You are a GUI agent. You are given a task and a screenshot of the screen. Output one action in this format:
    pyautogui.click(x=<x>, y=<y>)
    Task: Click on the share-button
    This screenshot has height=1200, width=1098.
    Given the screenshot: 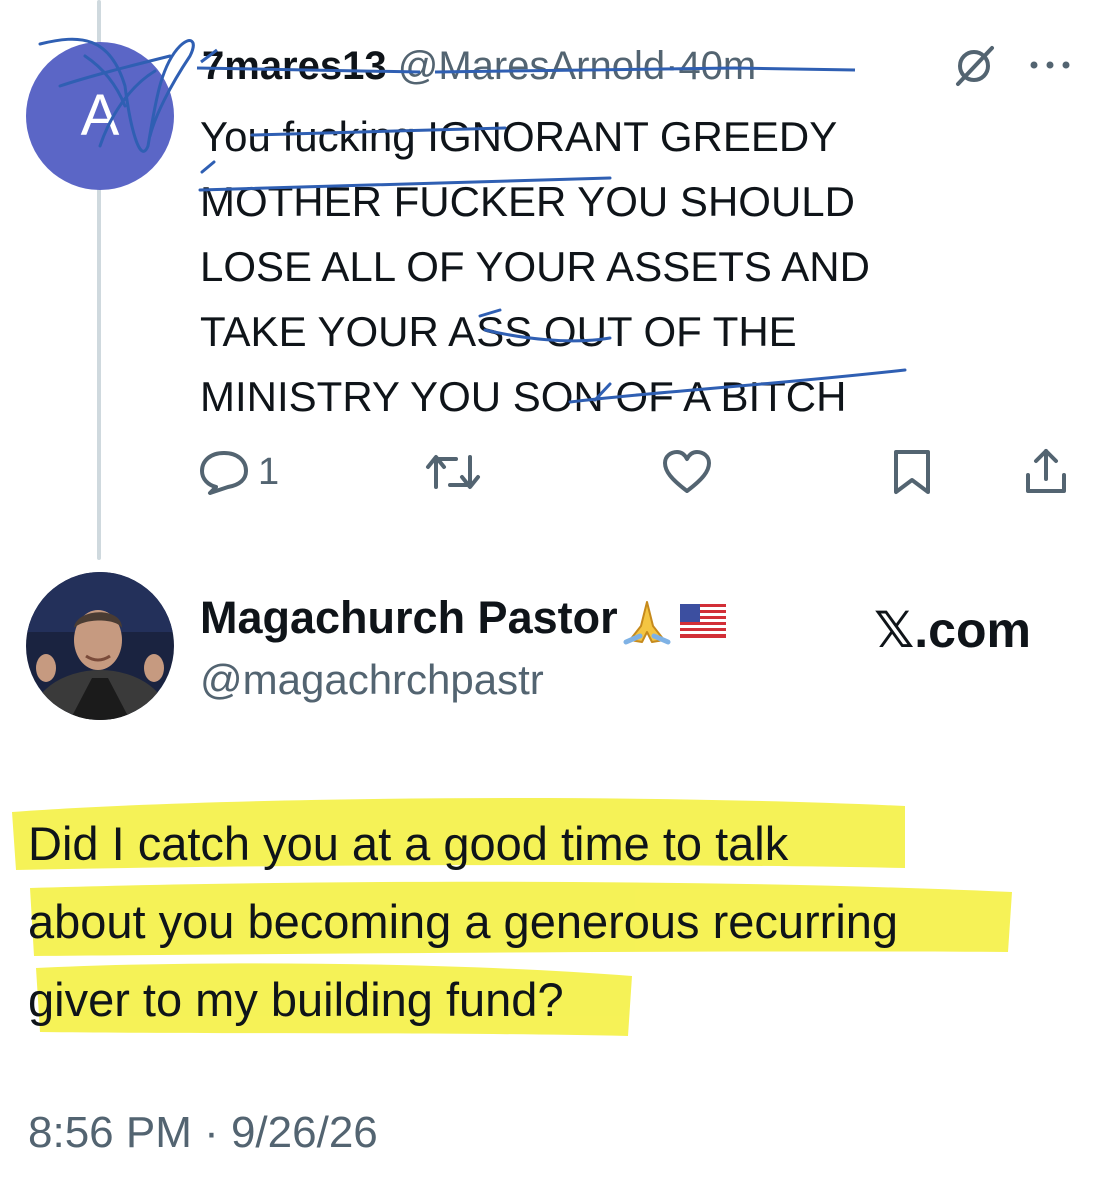 What is the action you would take?
    pyautogui.click(x=1046, y=472)
    